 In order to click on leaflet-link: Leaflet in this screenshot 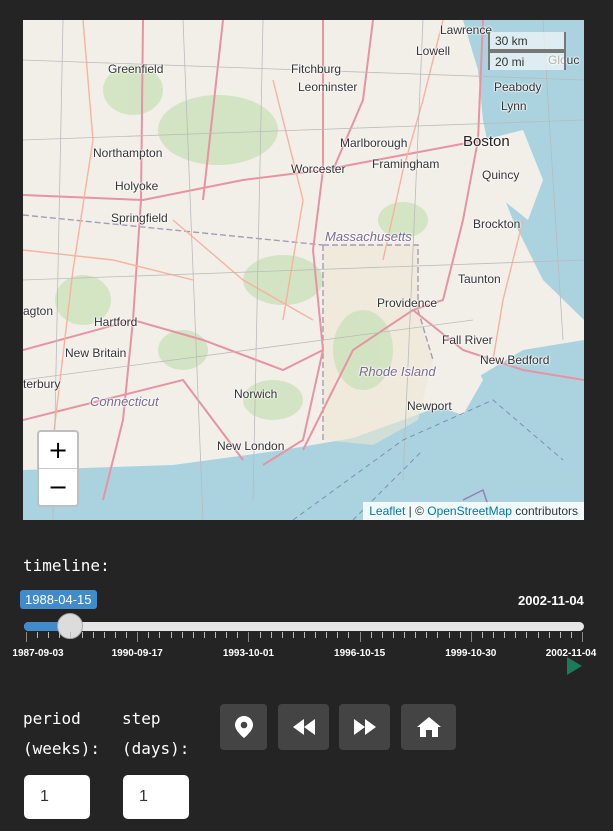, I will do `click(387, 511)`.